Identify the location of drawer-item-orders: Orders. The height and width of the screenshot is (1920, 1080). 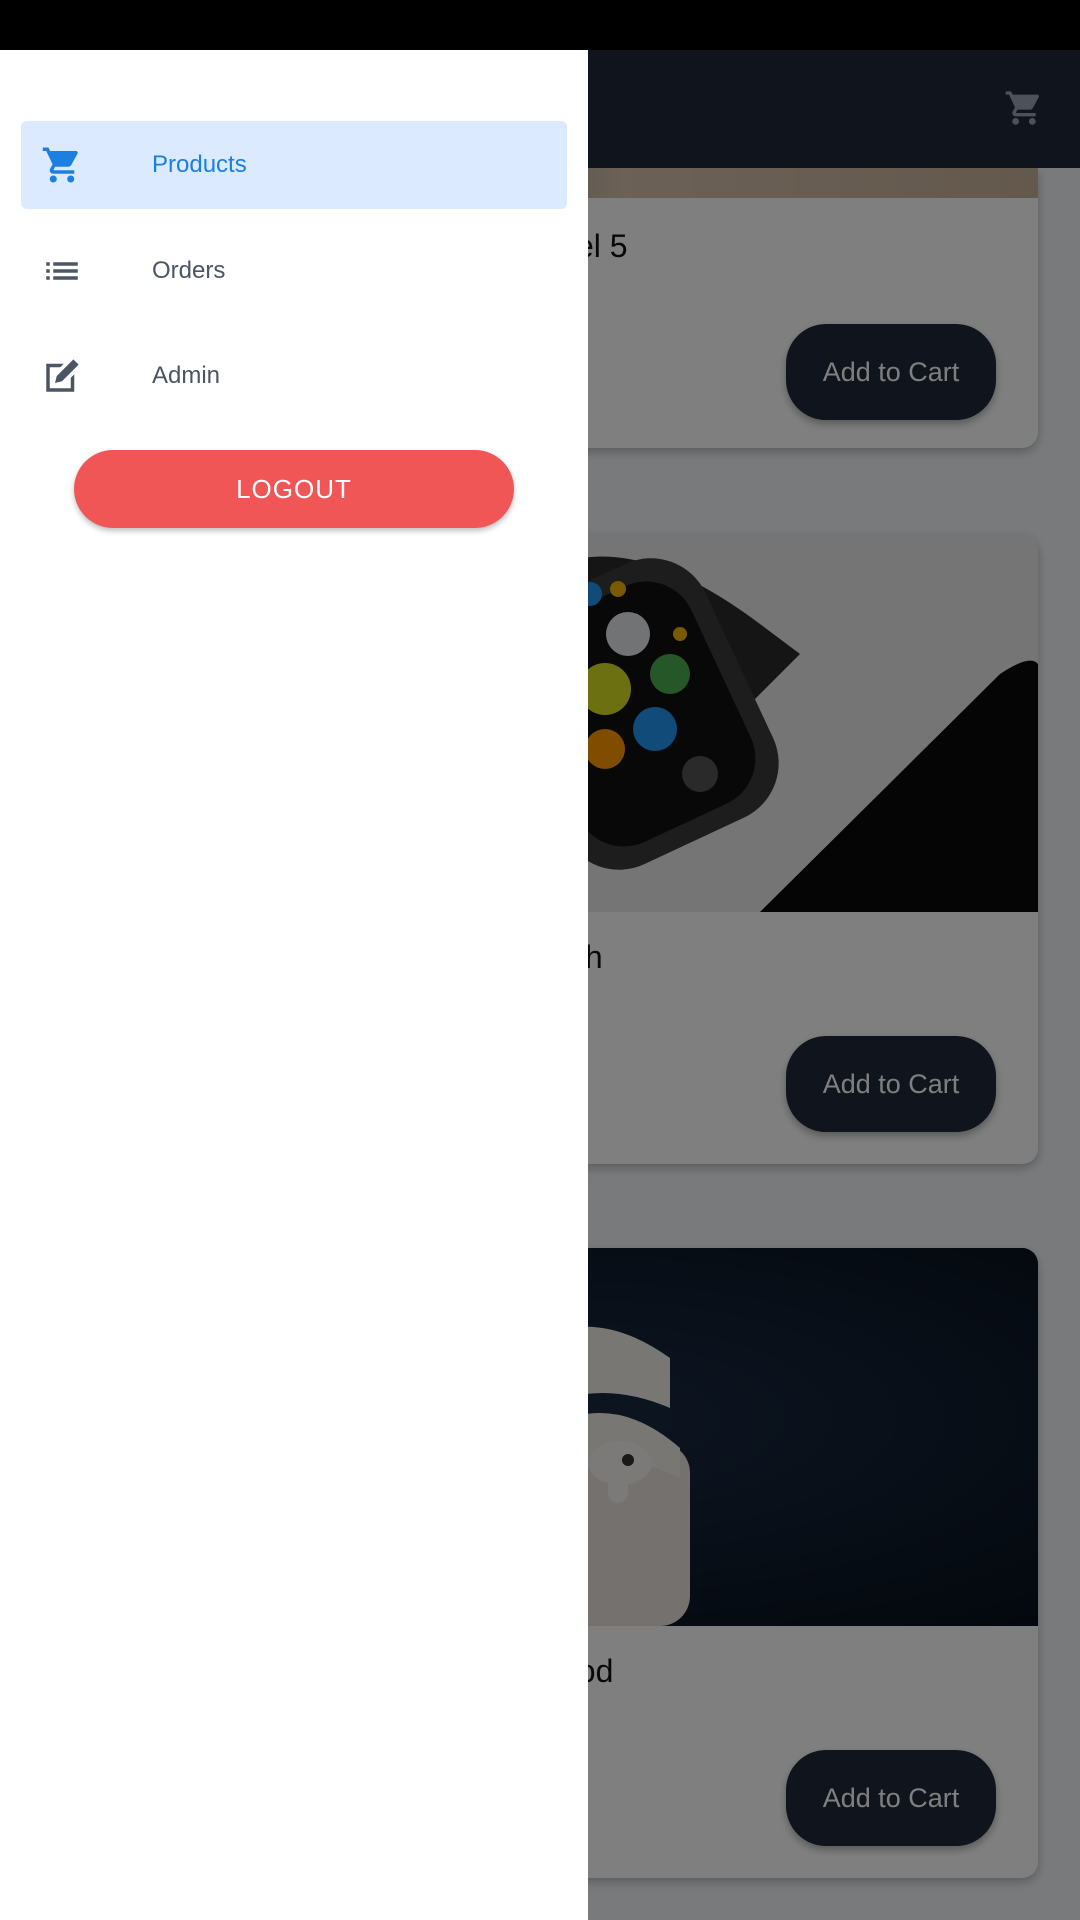
(294, 271).